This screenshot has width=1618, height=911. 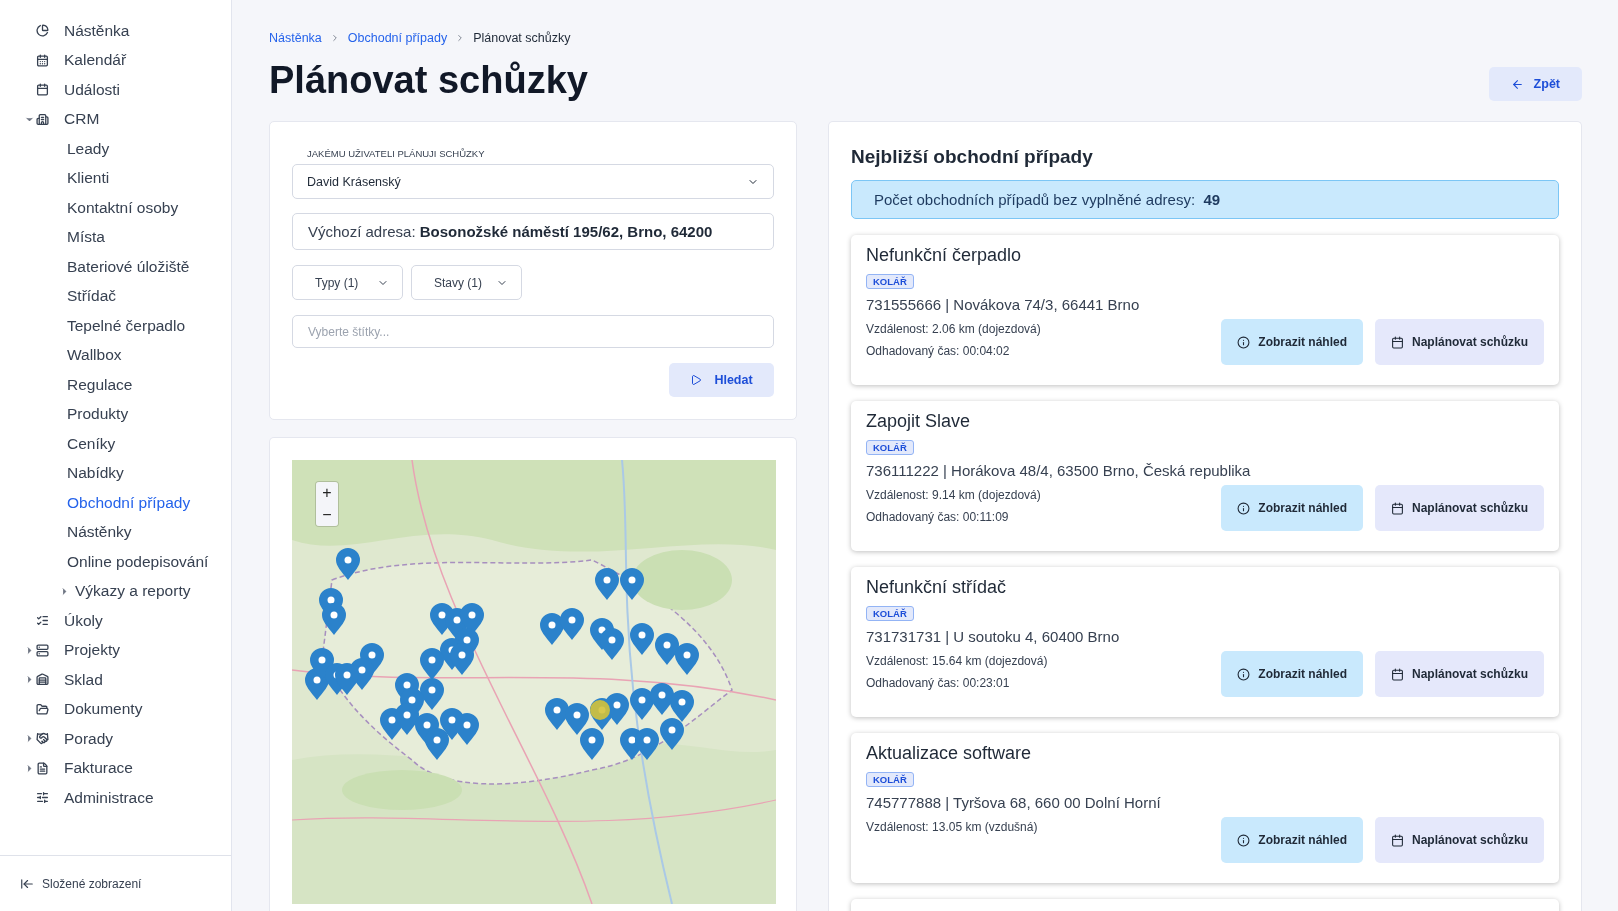 What do you see at coordinates (126, 325) in the screenshot?
I see `sidebar-item: Tepelné čerpadlo` at bounding box center [126, 325].